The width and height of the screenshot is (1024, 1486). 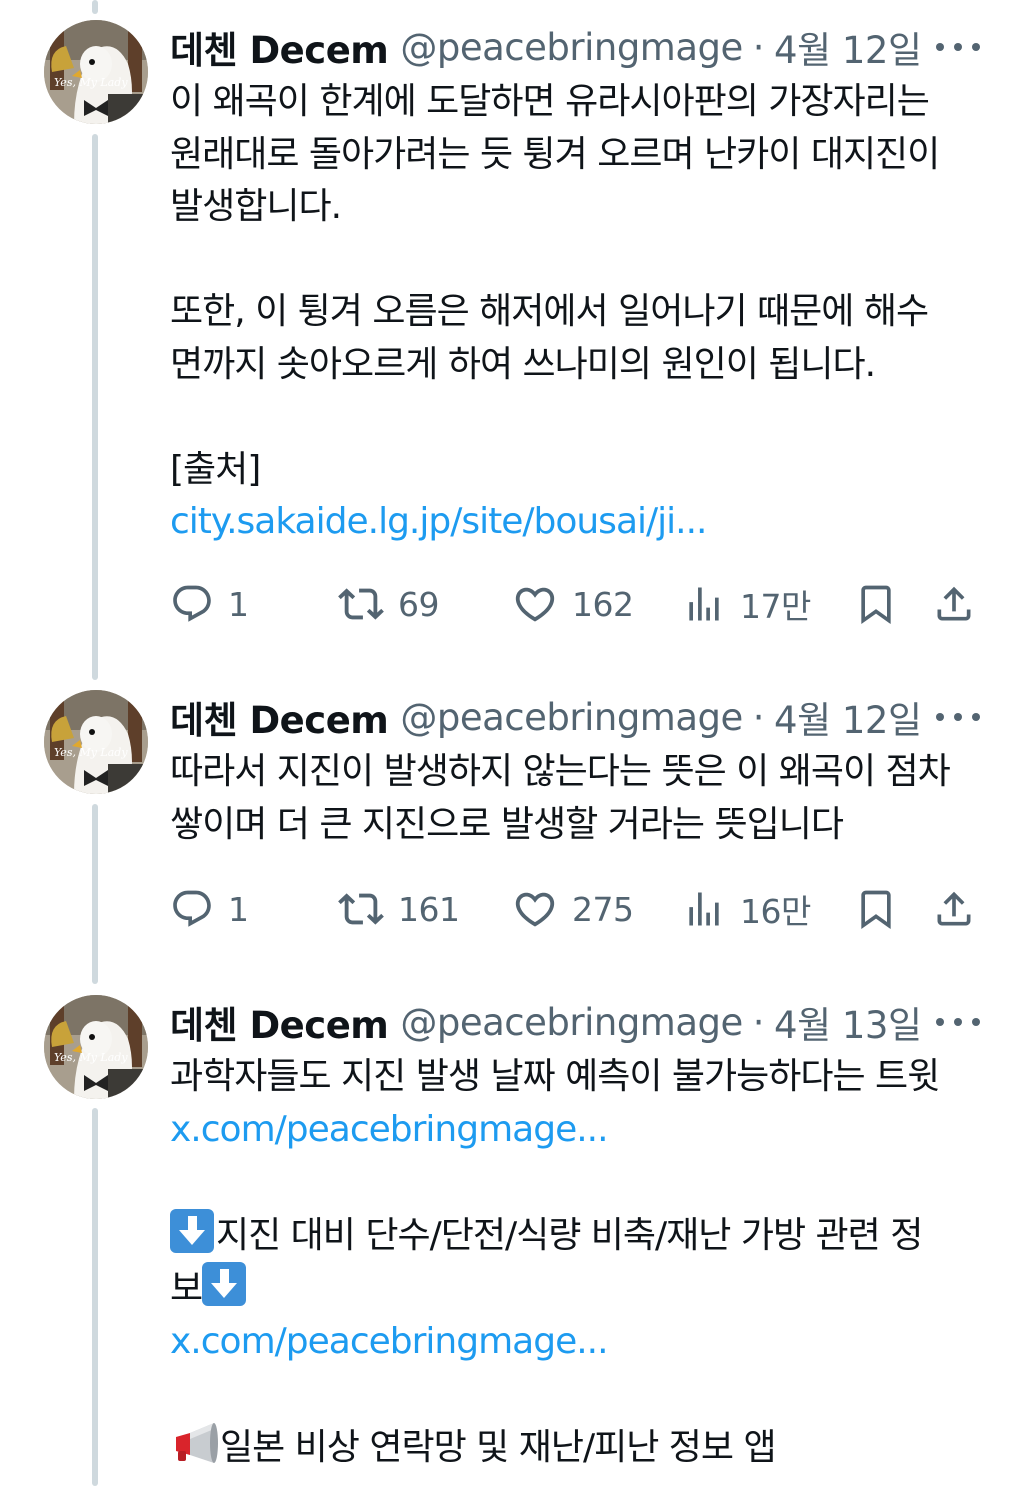 I want to click on like-count: 275, so click(x=603, y=909).